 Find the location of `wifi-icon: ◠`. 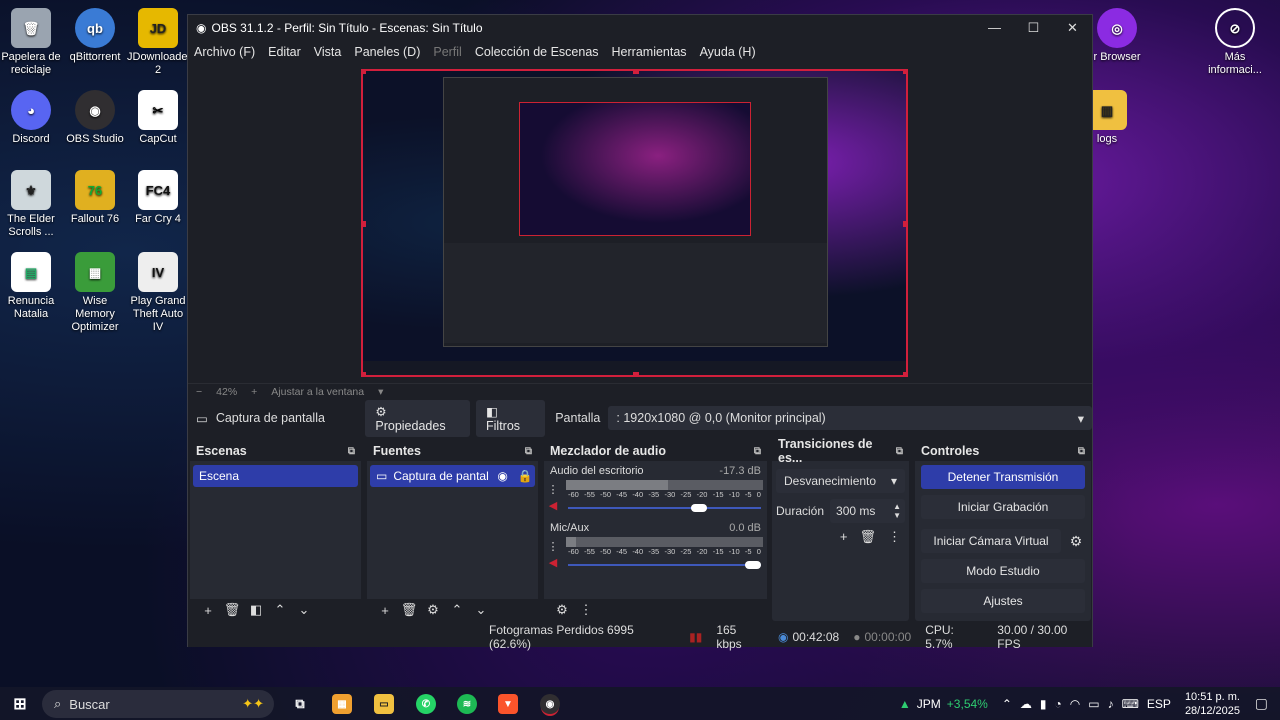

wifi-icon: ◠ is located at coordinates (1075, 704).